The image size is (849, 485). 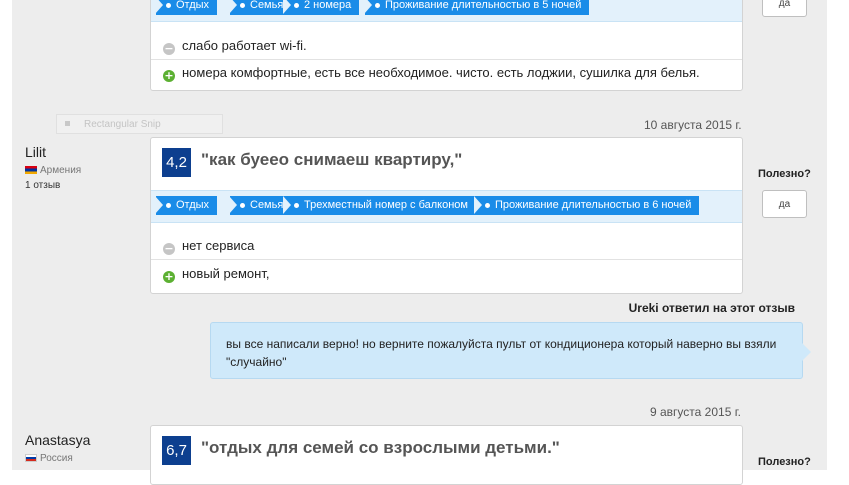 I want to click on review-title: "отдых для семей со взрослыми детьми.", so click(x=380, y=447).